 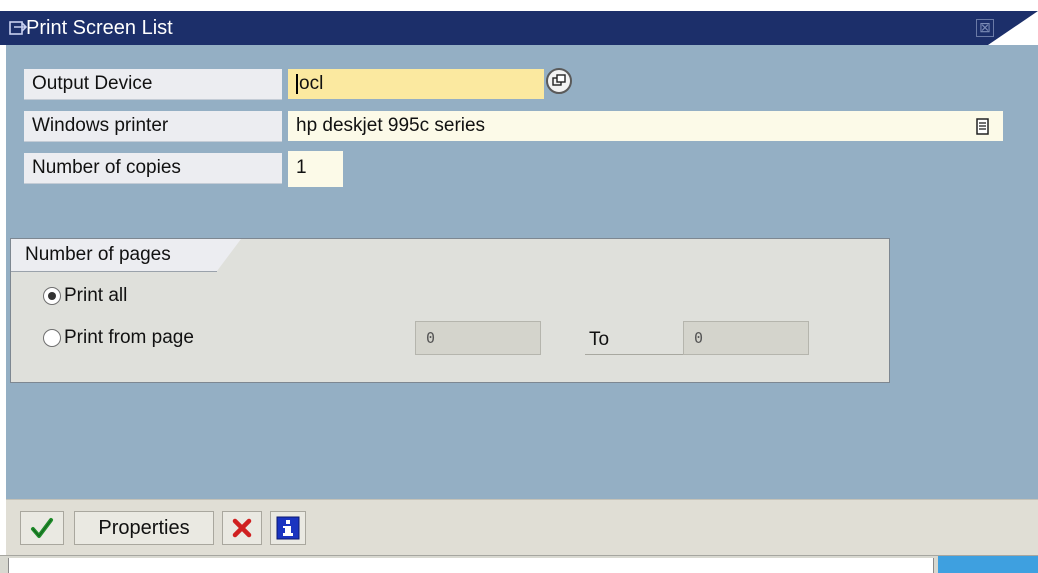 I want to click on info-icon, so click(x=288, y=528).